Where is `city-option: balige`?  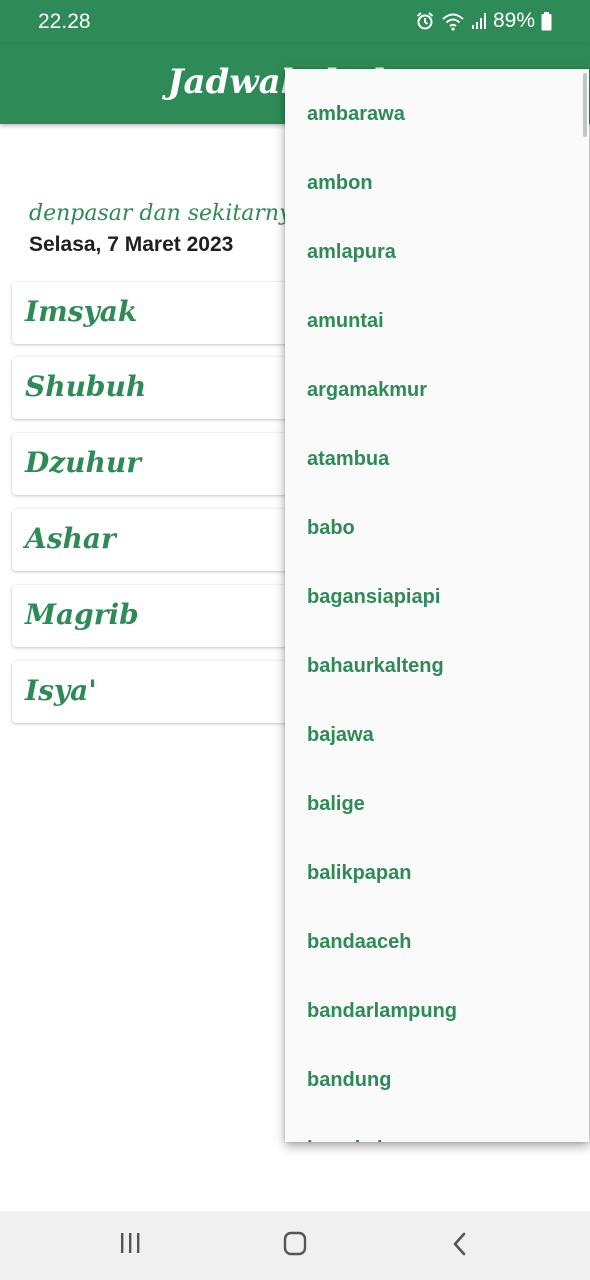
city-option: balige is located at coordinates (437, 793).